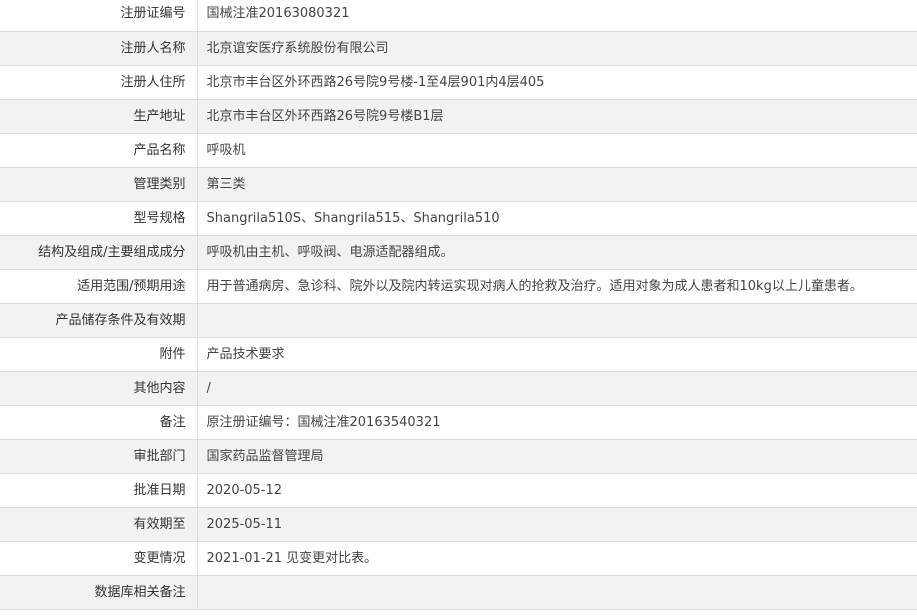  Describe the element at coordinates (99, 218) in the screenshot. I see `model-spec-label: 型号规格` at that location.